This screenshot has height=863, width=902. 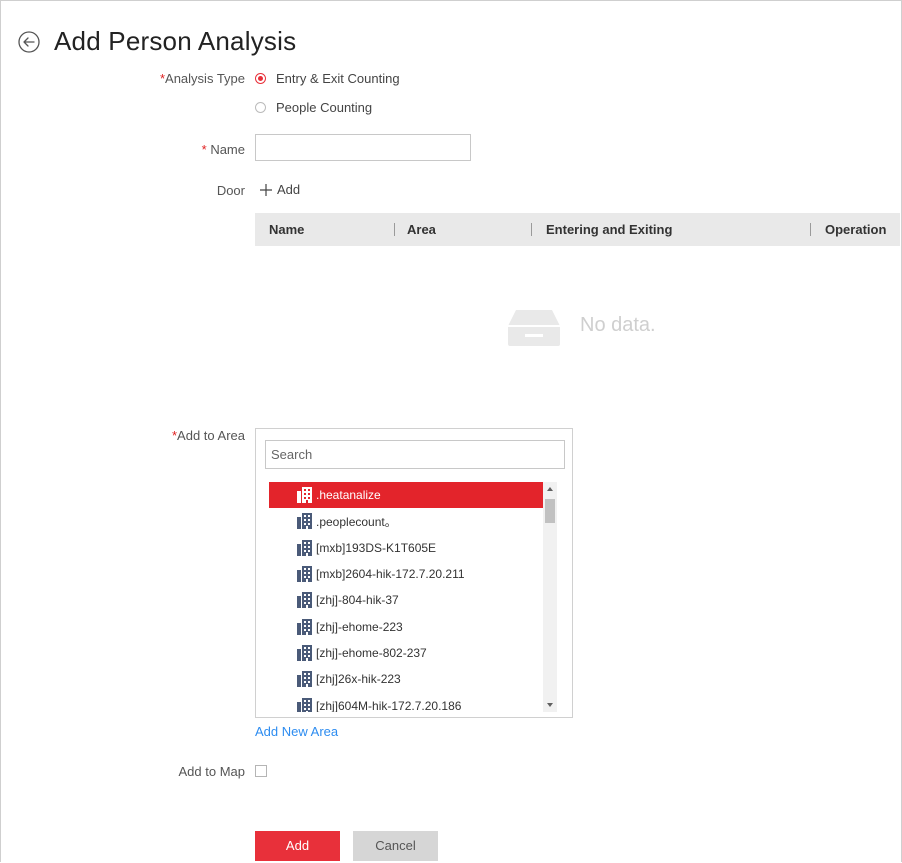 What do you see at coordinates (406, 679) in the screenshot?
I see `area-tree-item: [zhj]26x-hik-223` at bounding box center [406, 679].